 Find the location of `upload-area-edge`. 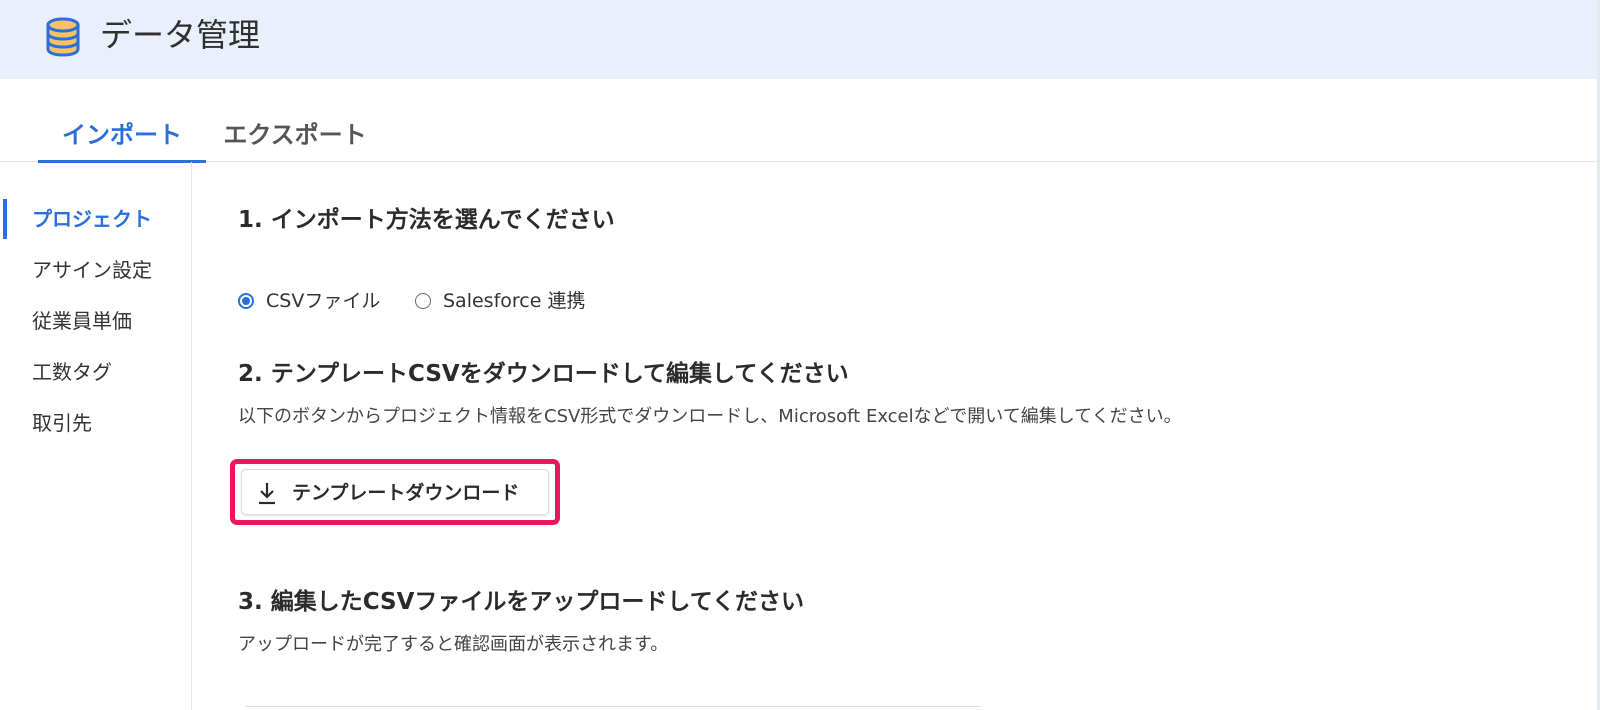

upload-area-edge is located at coordinates (613, 706).